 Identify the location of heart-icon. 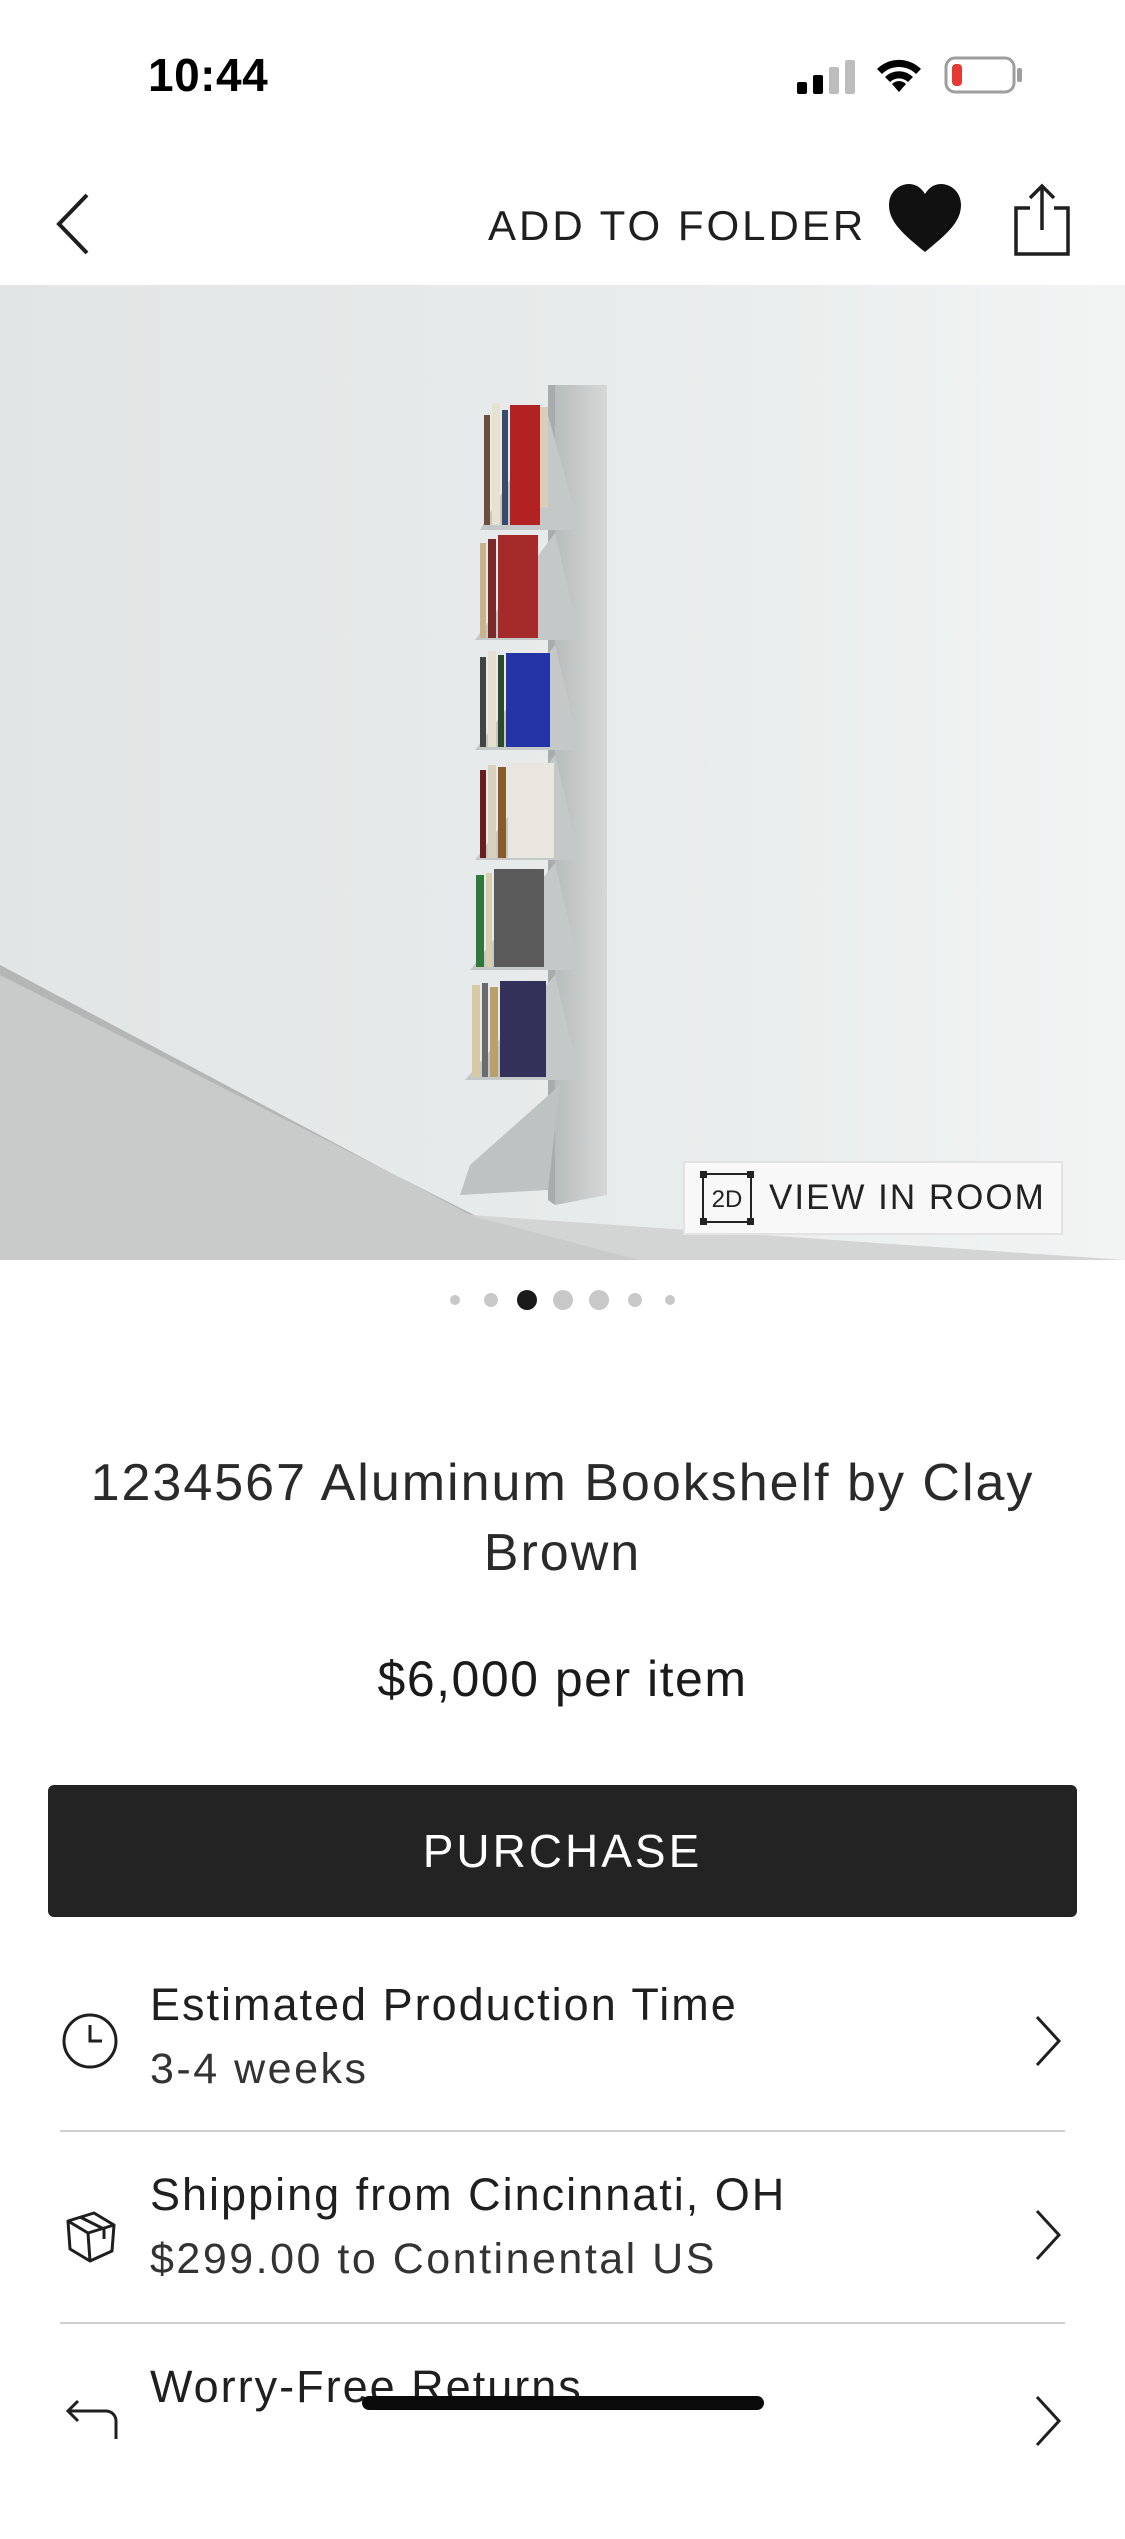
(925, 218).